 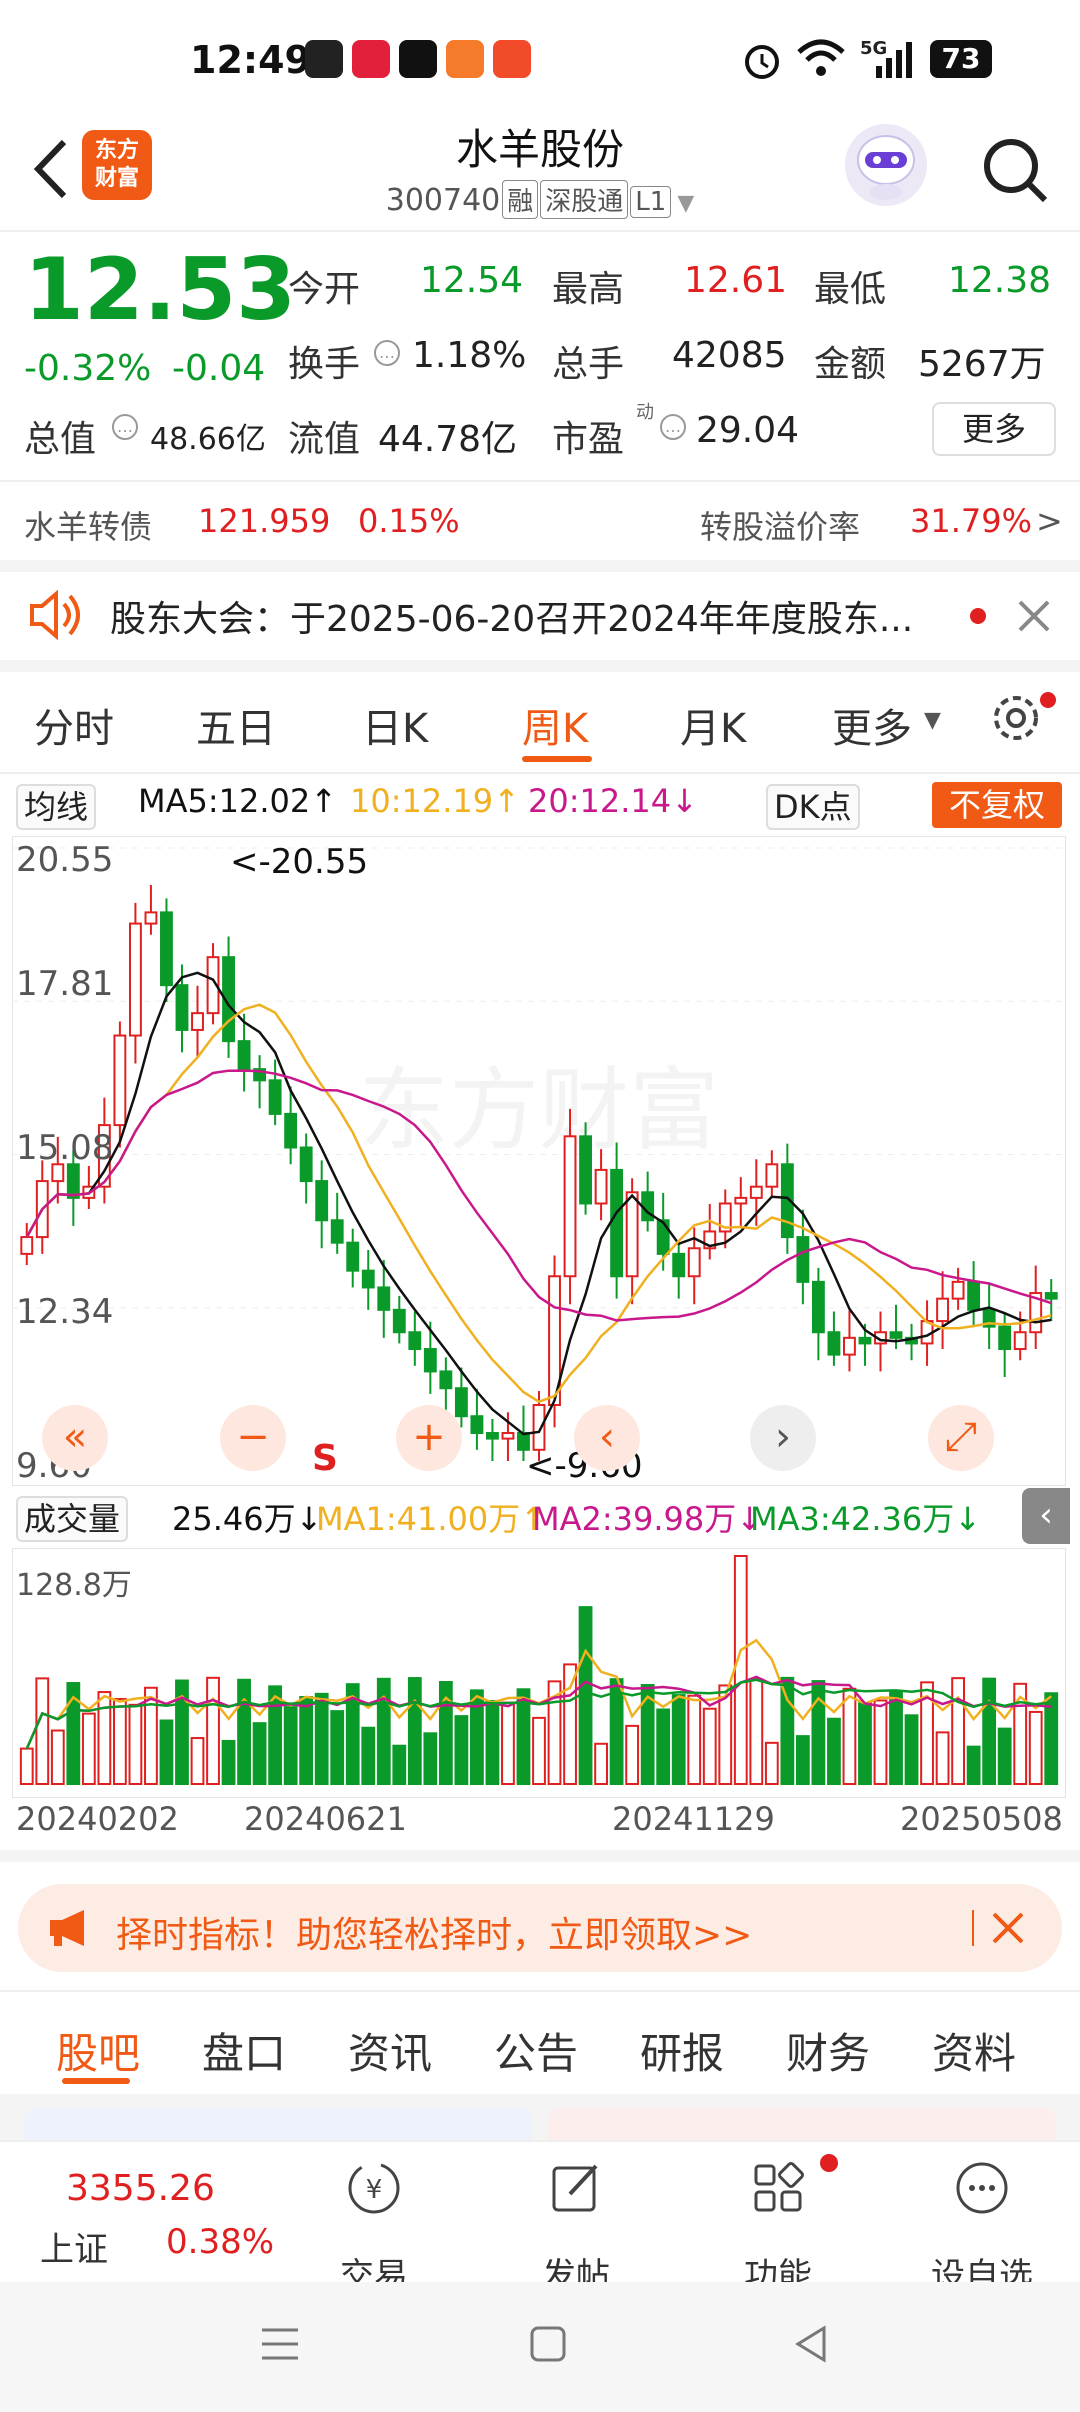 I want to click on ma-select: 均线, so click(x=56, y=807).